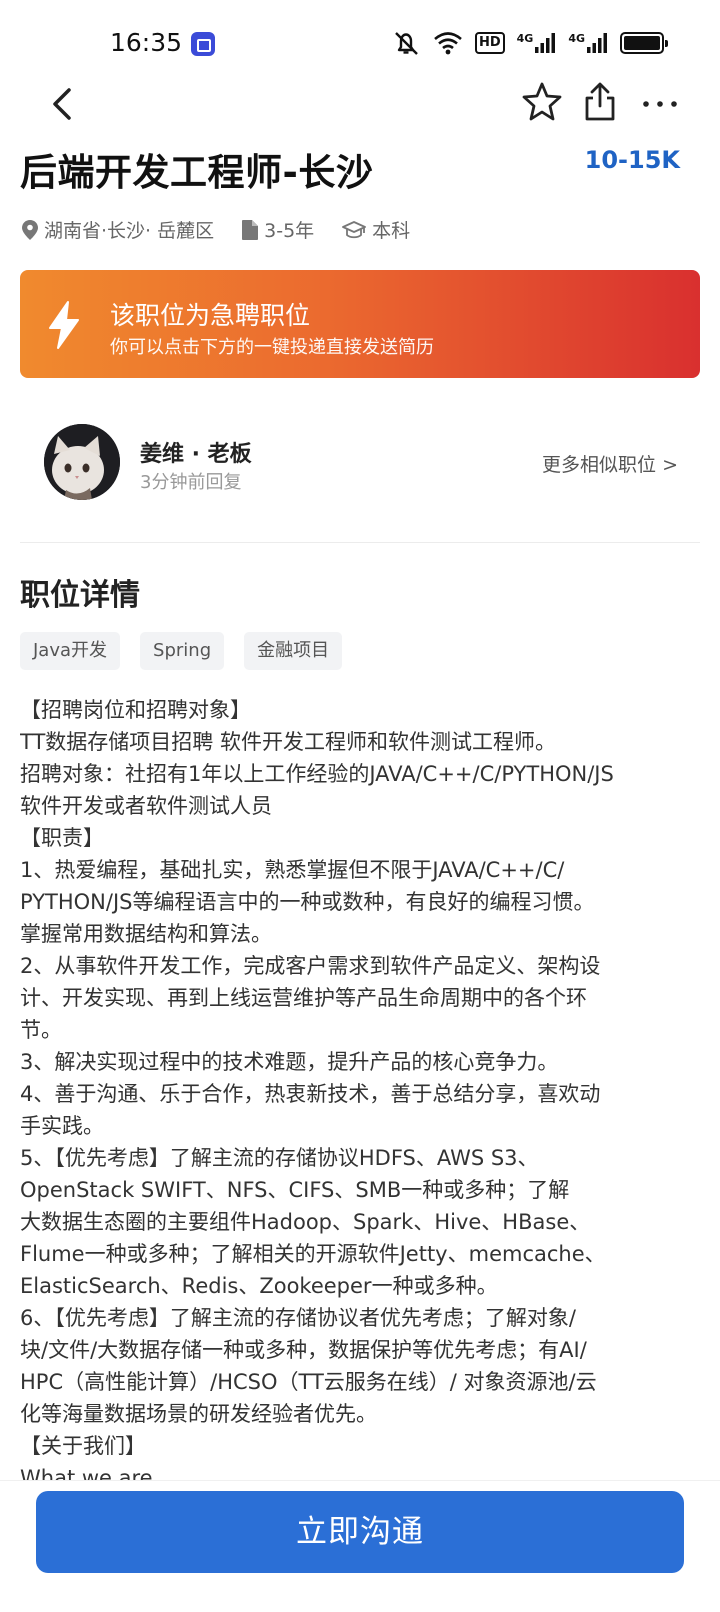  I want to click on education-item: 本科, so click(376, 229).